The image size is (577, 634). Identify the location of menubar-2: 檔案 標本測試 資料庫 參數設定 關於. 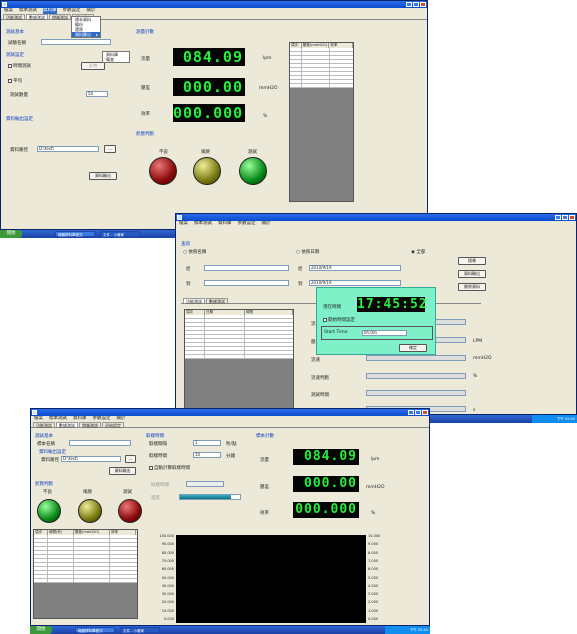
(376, 224).